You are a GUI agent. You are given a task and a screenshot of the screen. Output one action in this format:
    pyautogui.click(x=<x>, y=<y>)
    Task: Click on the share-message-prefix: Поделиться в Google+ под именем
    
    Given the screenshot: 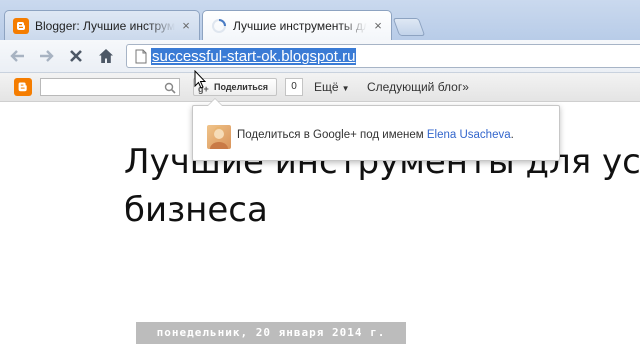 What is the action you would take?
    pyautogui.click(x=332, y=135)
    